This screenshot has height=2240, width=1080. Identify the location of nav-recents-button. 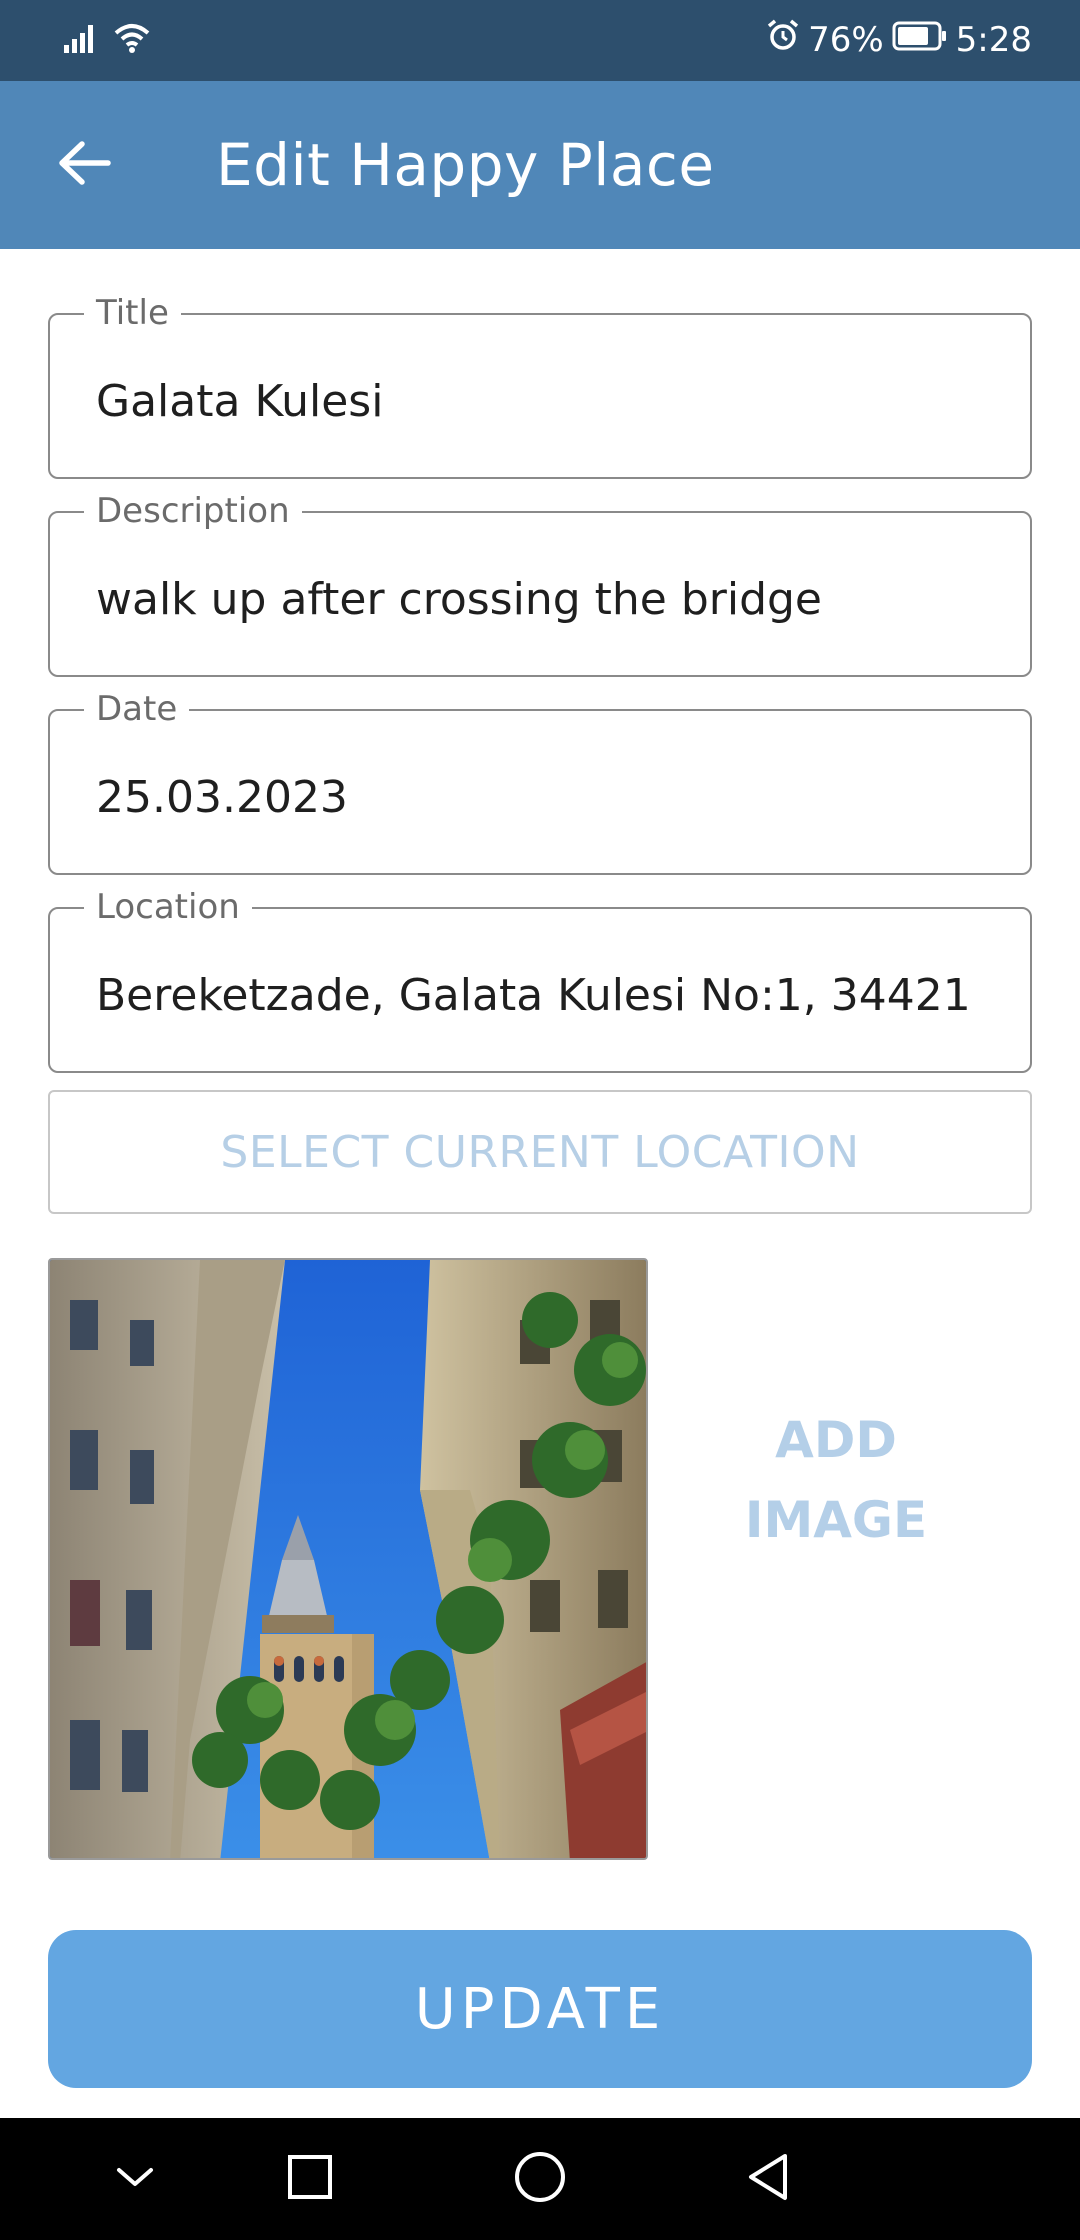
(310, 2179).